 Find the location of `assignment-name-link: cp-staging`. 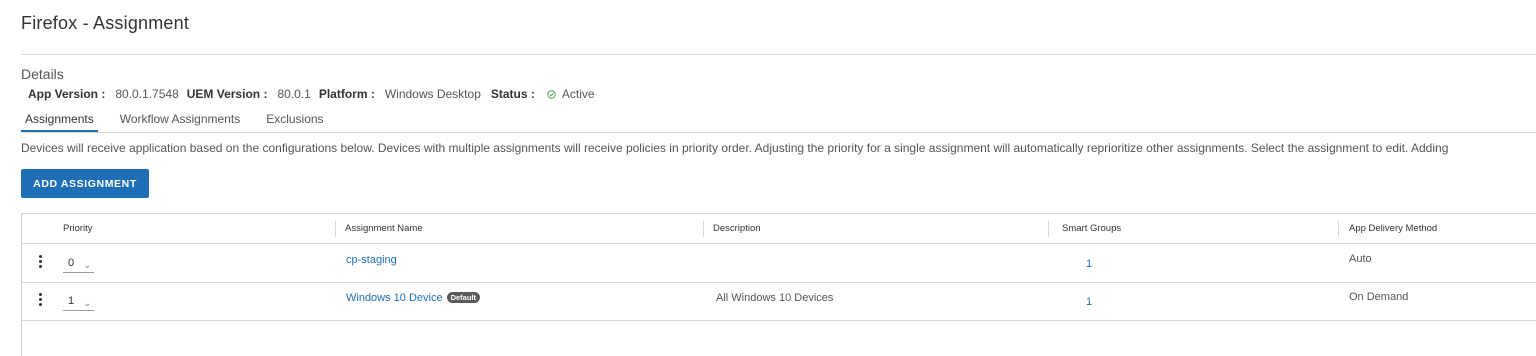

assignment-name-link: cp-staging is located at coordinates (371, 260).